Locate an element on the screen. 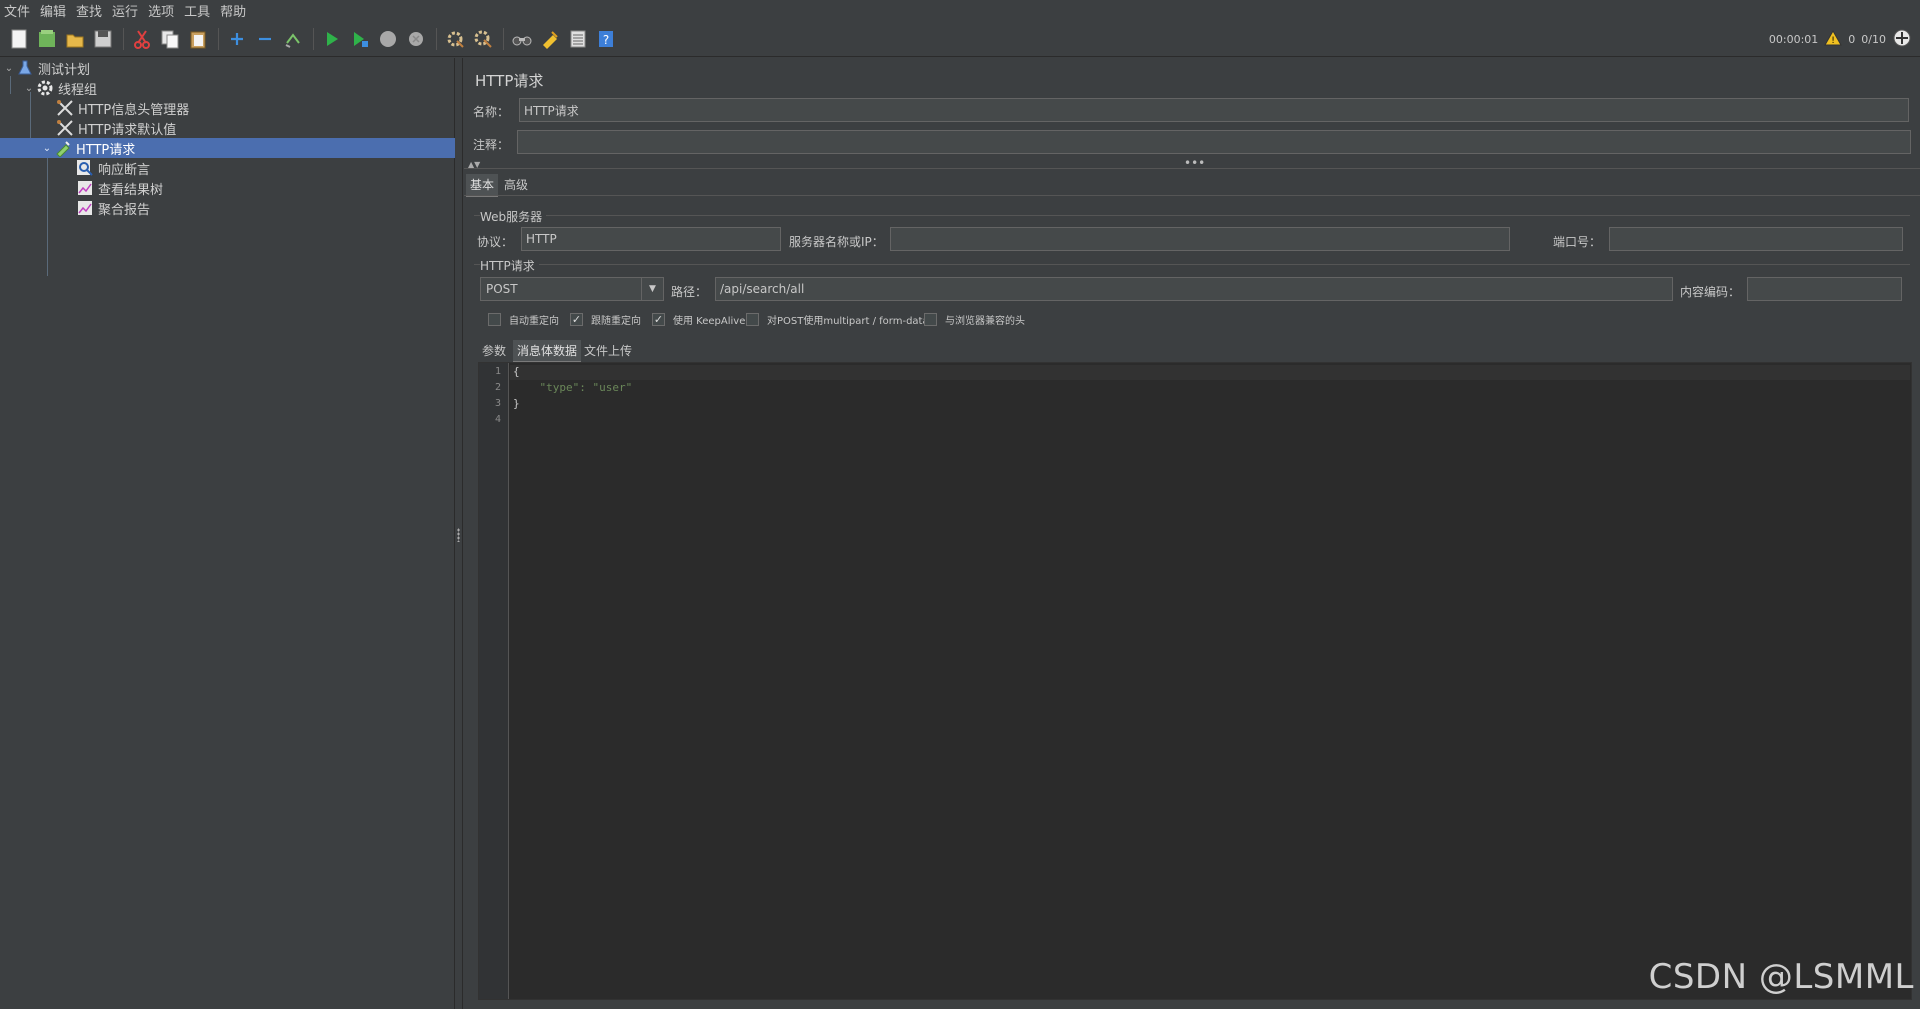 The image size is (1920, 1009). remote-icon is located at coordinates (1902, 39).